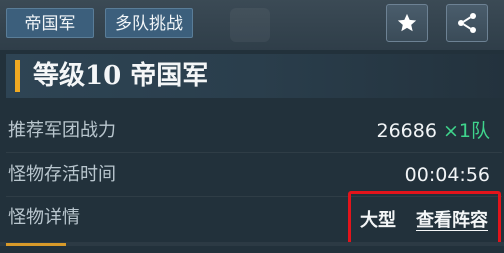  What do you see at coordinates (17, 76) in the screenshot?
I see `title-accent-bar` at bounding box center [17, 76].